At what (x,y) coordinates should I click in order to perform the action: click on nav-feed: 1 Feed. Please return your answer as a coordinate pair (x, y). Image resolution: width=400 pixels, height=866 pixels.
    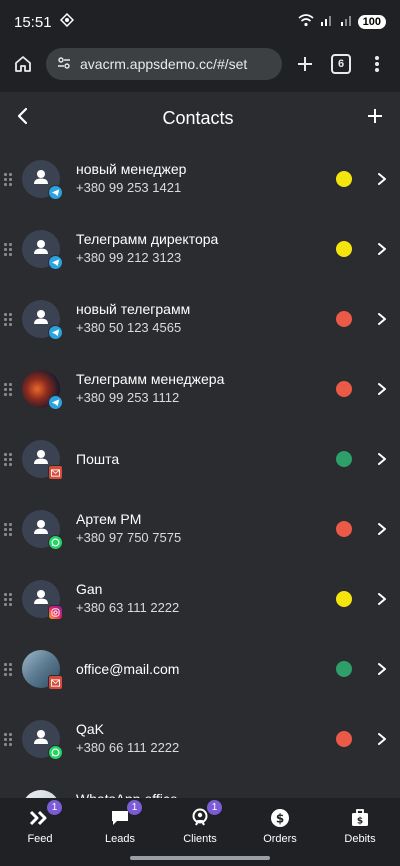
    Looking at the image, I should click on (40, 833).